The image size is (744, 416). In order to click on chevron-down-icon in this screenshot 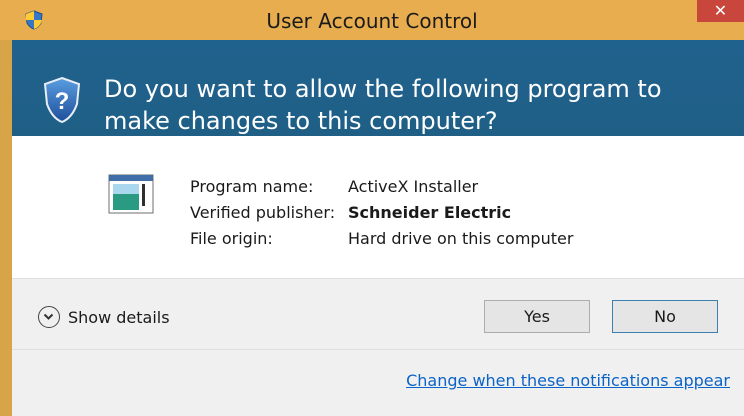, I will do `click(48, 316)`.